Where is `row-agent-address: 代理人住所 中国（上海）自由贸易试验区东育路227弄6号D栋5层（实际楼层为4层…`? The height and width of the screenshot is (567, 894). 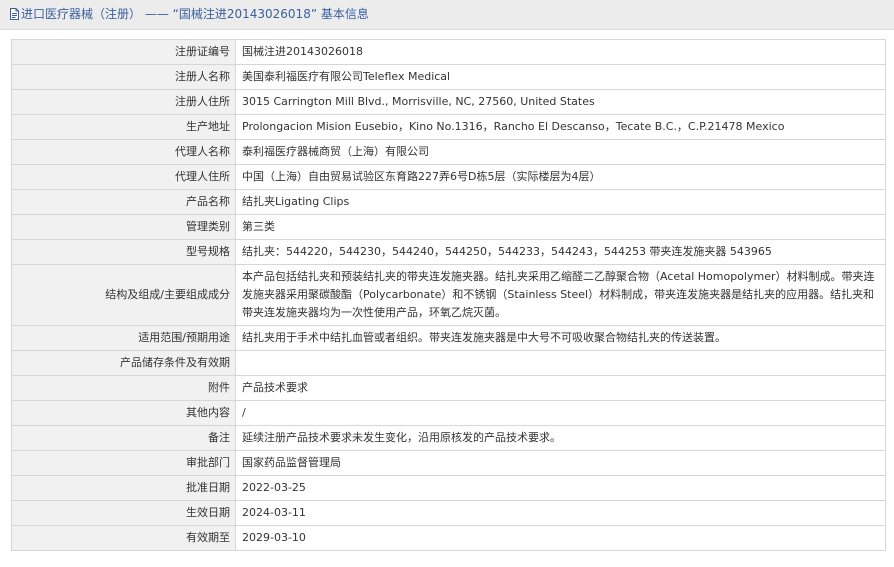 row-agent-address: 代理人住所 中国（上海）自由贸易试验区东育路227弄6号D栋5层（实际楼层为4层… is located at coordinates (448, 177).